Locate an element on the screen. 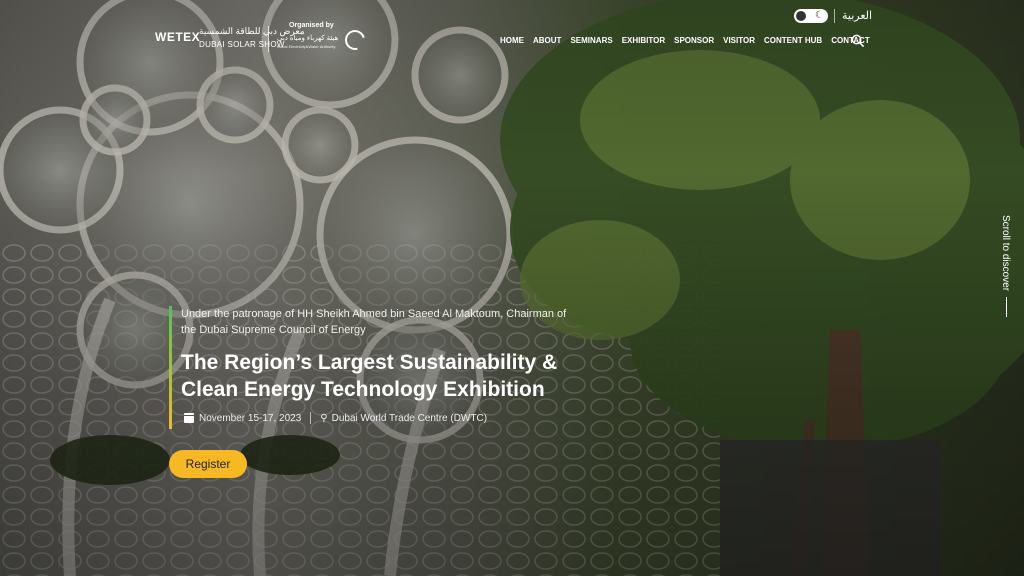 This screenshot has width=1024, height=576. sun-icon is located at coordinates (801, 16).